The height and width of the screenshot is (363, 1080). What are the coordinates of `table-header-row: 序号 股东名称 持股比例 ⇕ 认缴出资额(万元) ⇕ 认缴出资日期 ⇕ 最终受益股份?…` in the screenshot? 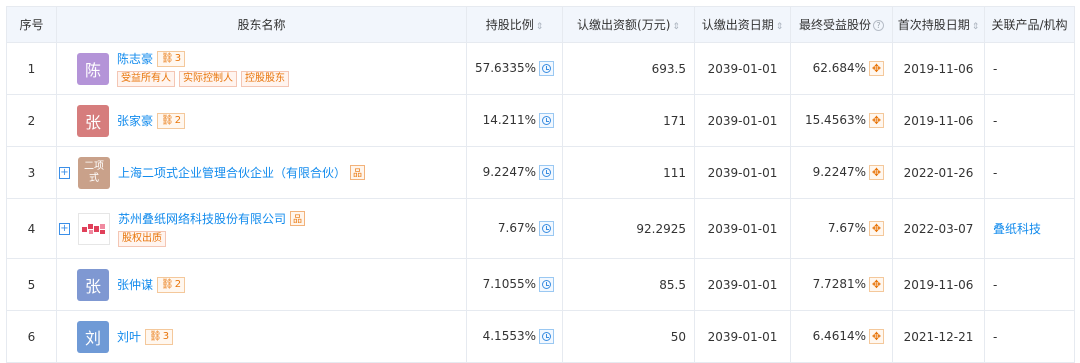 It's located at (540, 24).